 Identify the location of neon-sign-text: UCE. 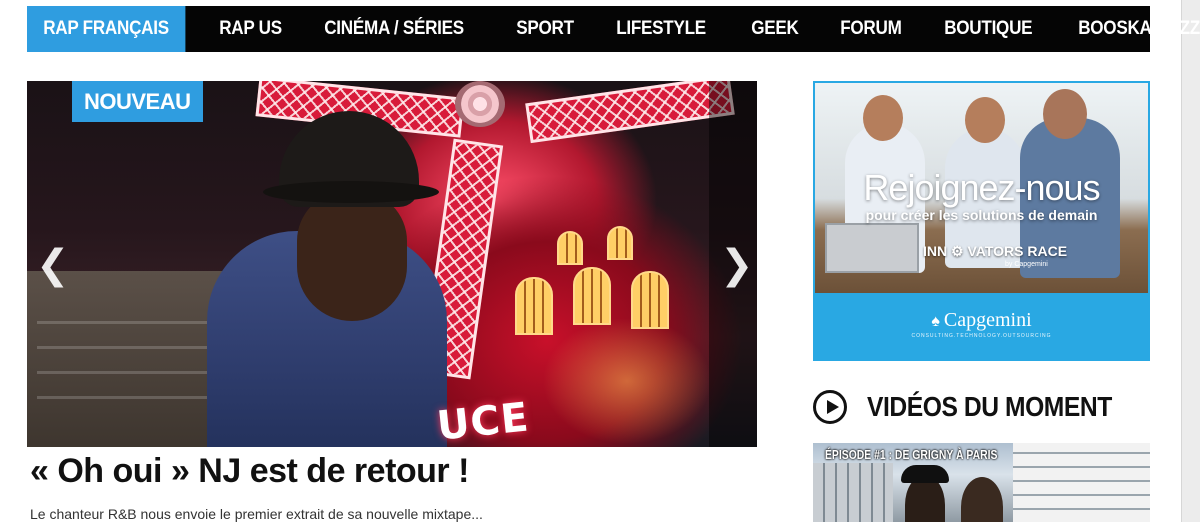
(483, 420).